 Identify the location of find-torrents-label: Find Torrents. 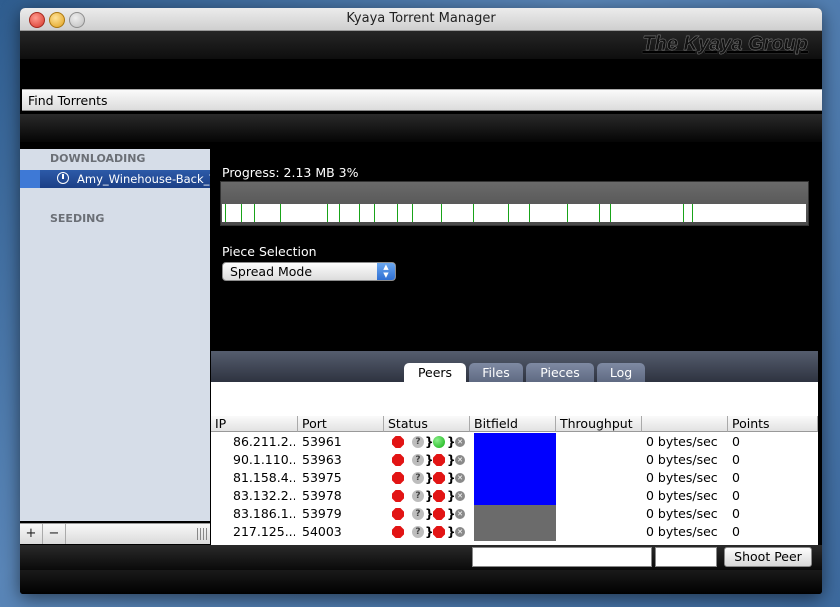
(68, 100).